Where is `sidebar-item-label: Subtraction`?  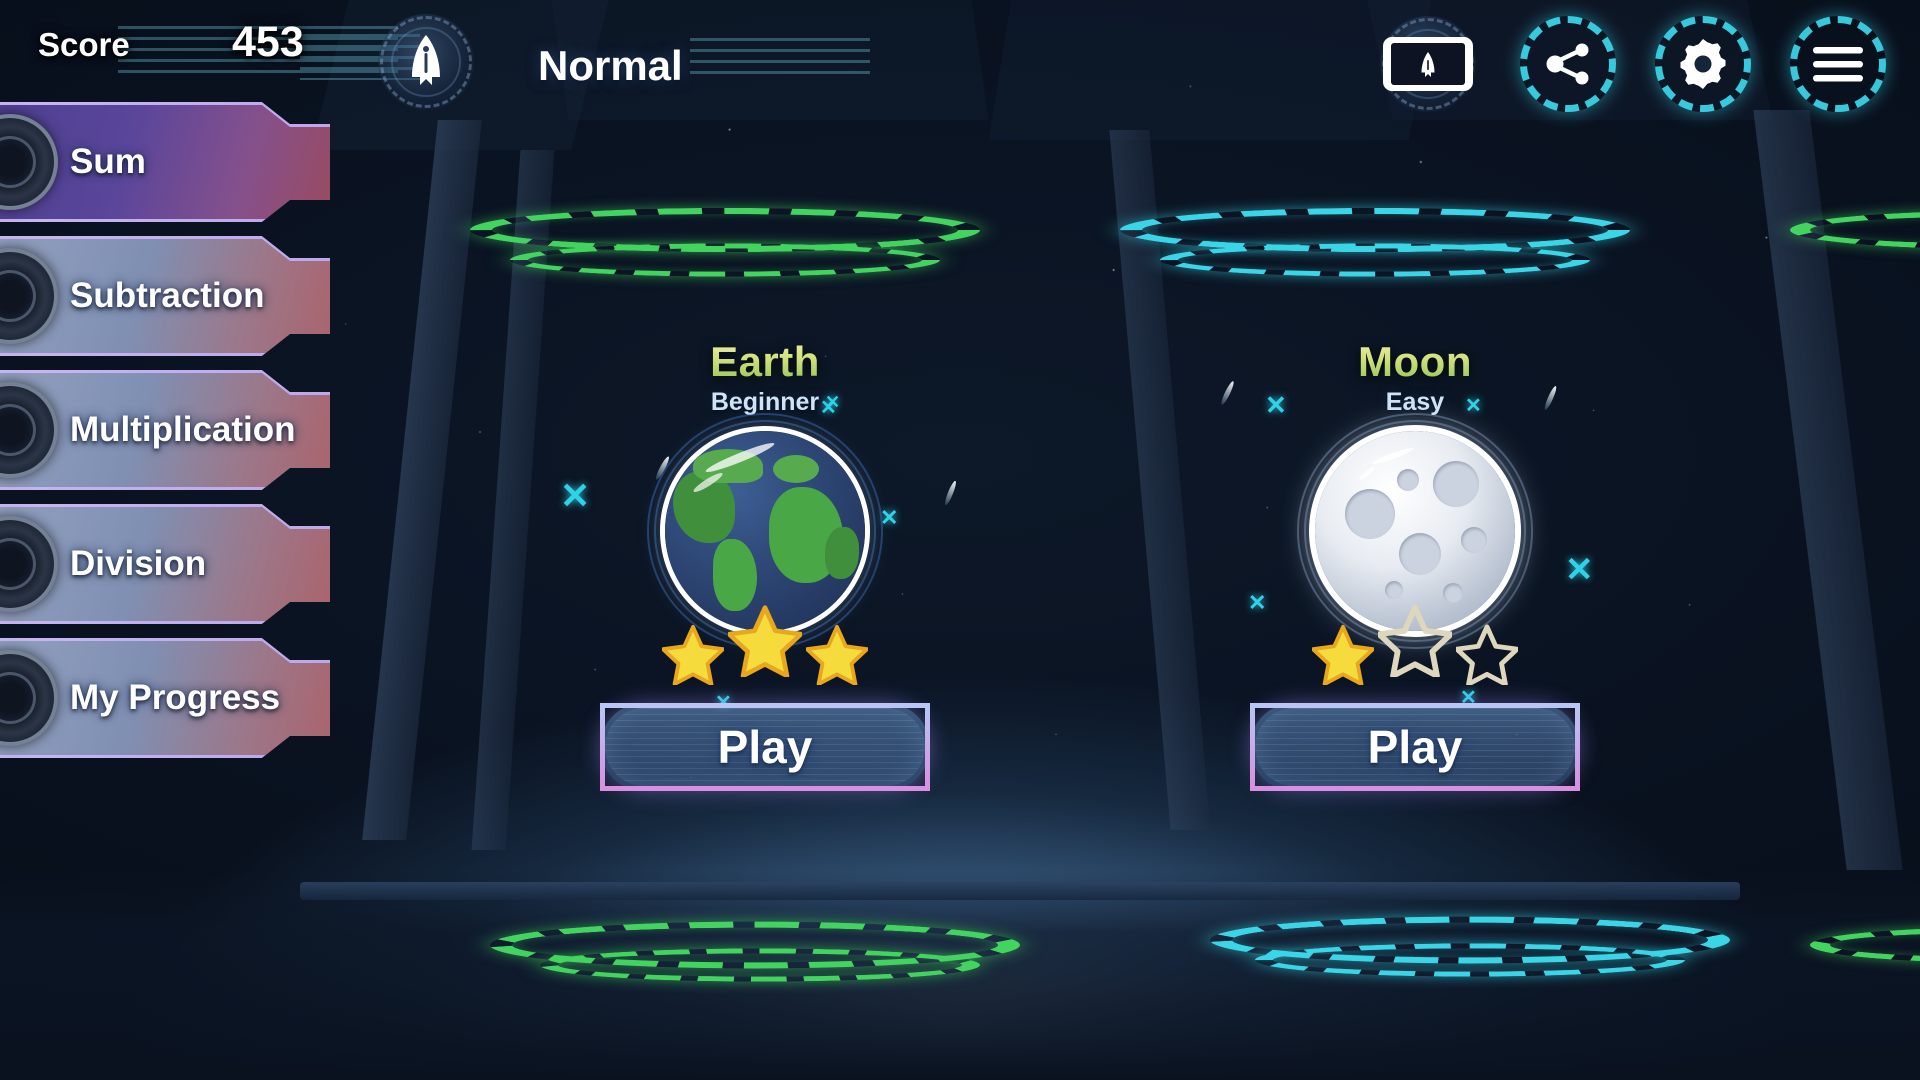
sidebar-item-label: Subtraction is located at coordinates (167, 295).